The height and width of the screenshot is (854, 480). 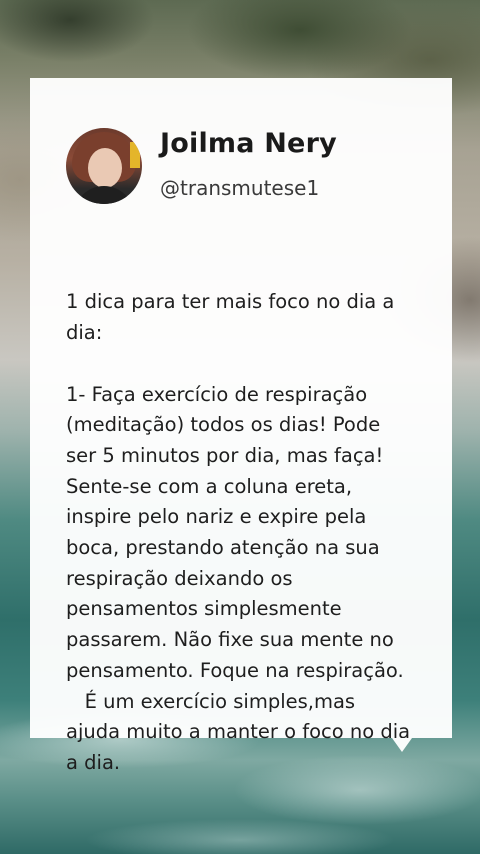 I want to click on post-line: boca, prestando atenção na sua, so click(x=223, y=548).